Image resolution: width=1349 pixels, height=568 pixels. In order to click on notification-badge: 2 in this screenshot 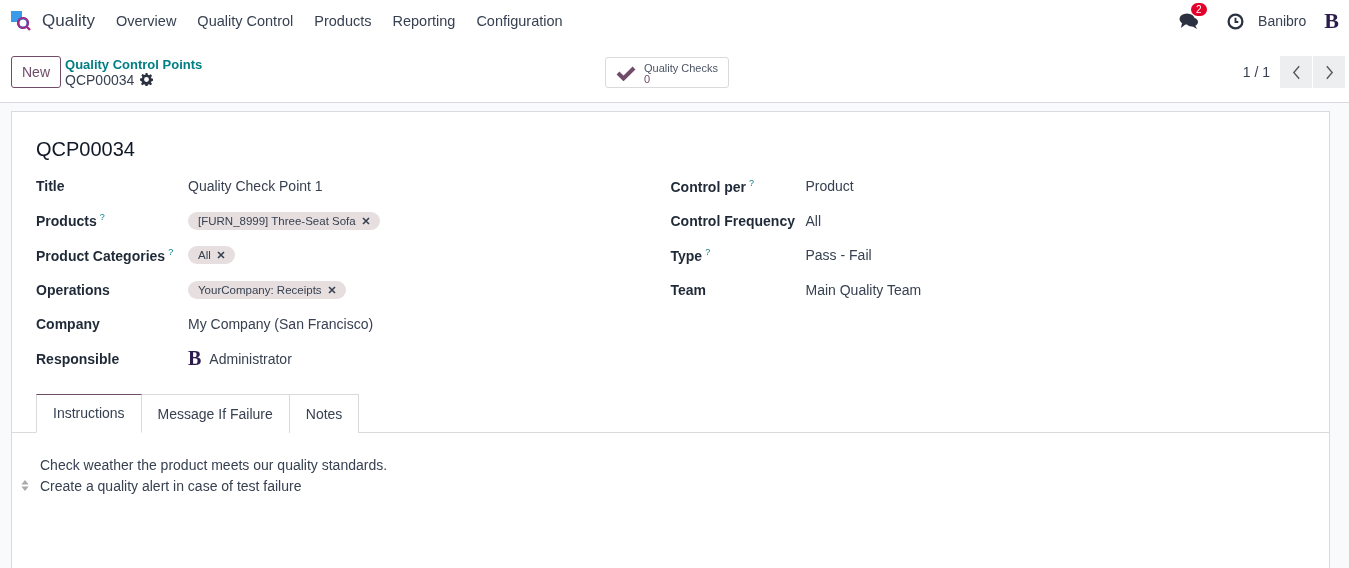, I will do `click(1199, 9)`.